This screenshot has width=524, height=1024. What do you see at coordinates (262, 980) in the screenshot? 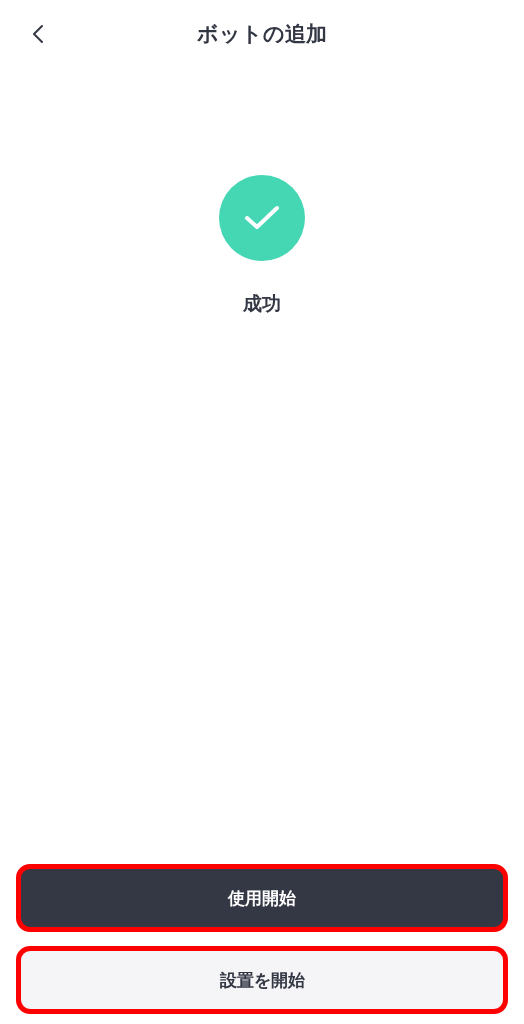
I see `start-setup-button: 設置を開始` at bounding box center [262, 980].